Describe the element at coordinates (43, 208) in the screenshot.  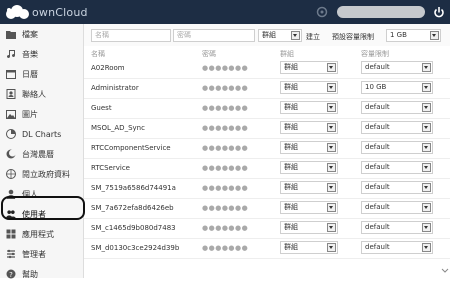
I see `users-highlight-outline` at that location.